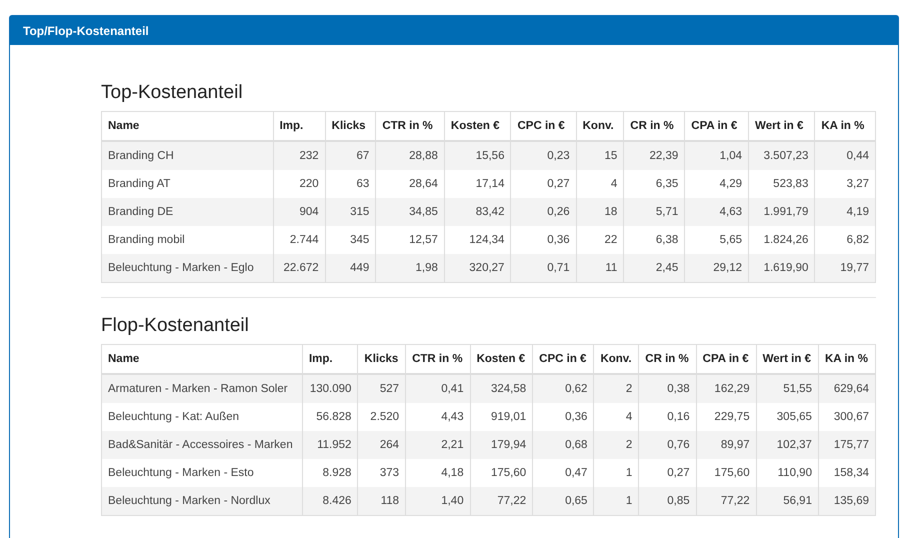  What do you see at coordinates (781, 212) in the screenshot?
I see `table-cell: 1.991,79` at bounding box center [781, 212].